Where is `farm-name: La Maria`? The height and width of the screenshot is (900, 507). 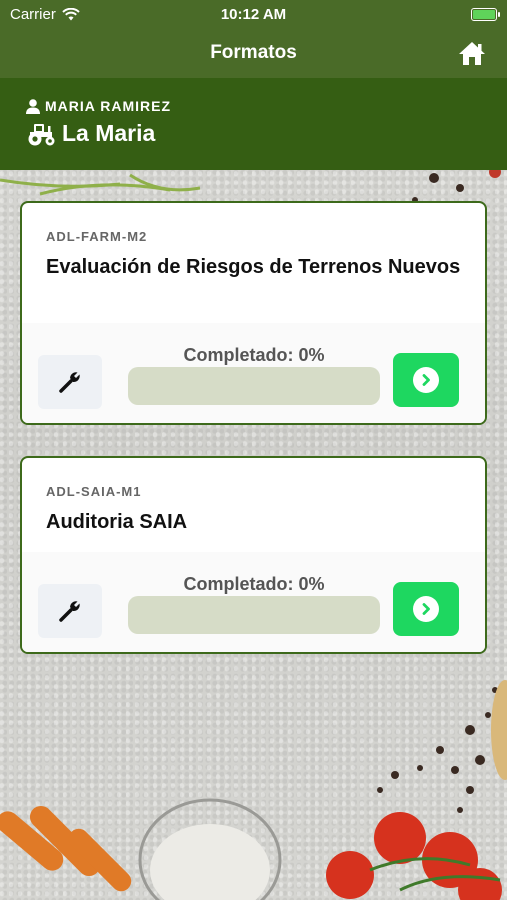 farm-name: La Maria is located at coordinates (109, 133).